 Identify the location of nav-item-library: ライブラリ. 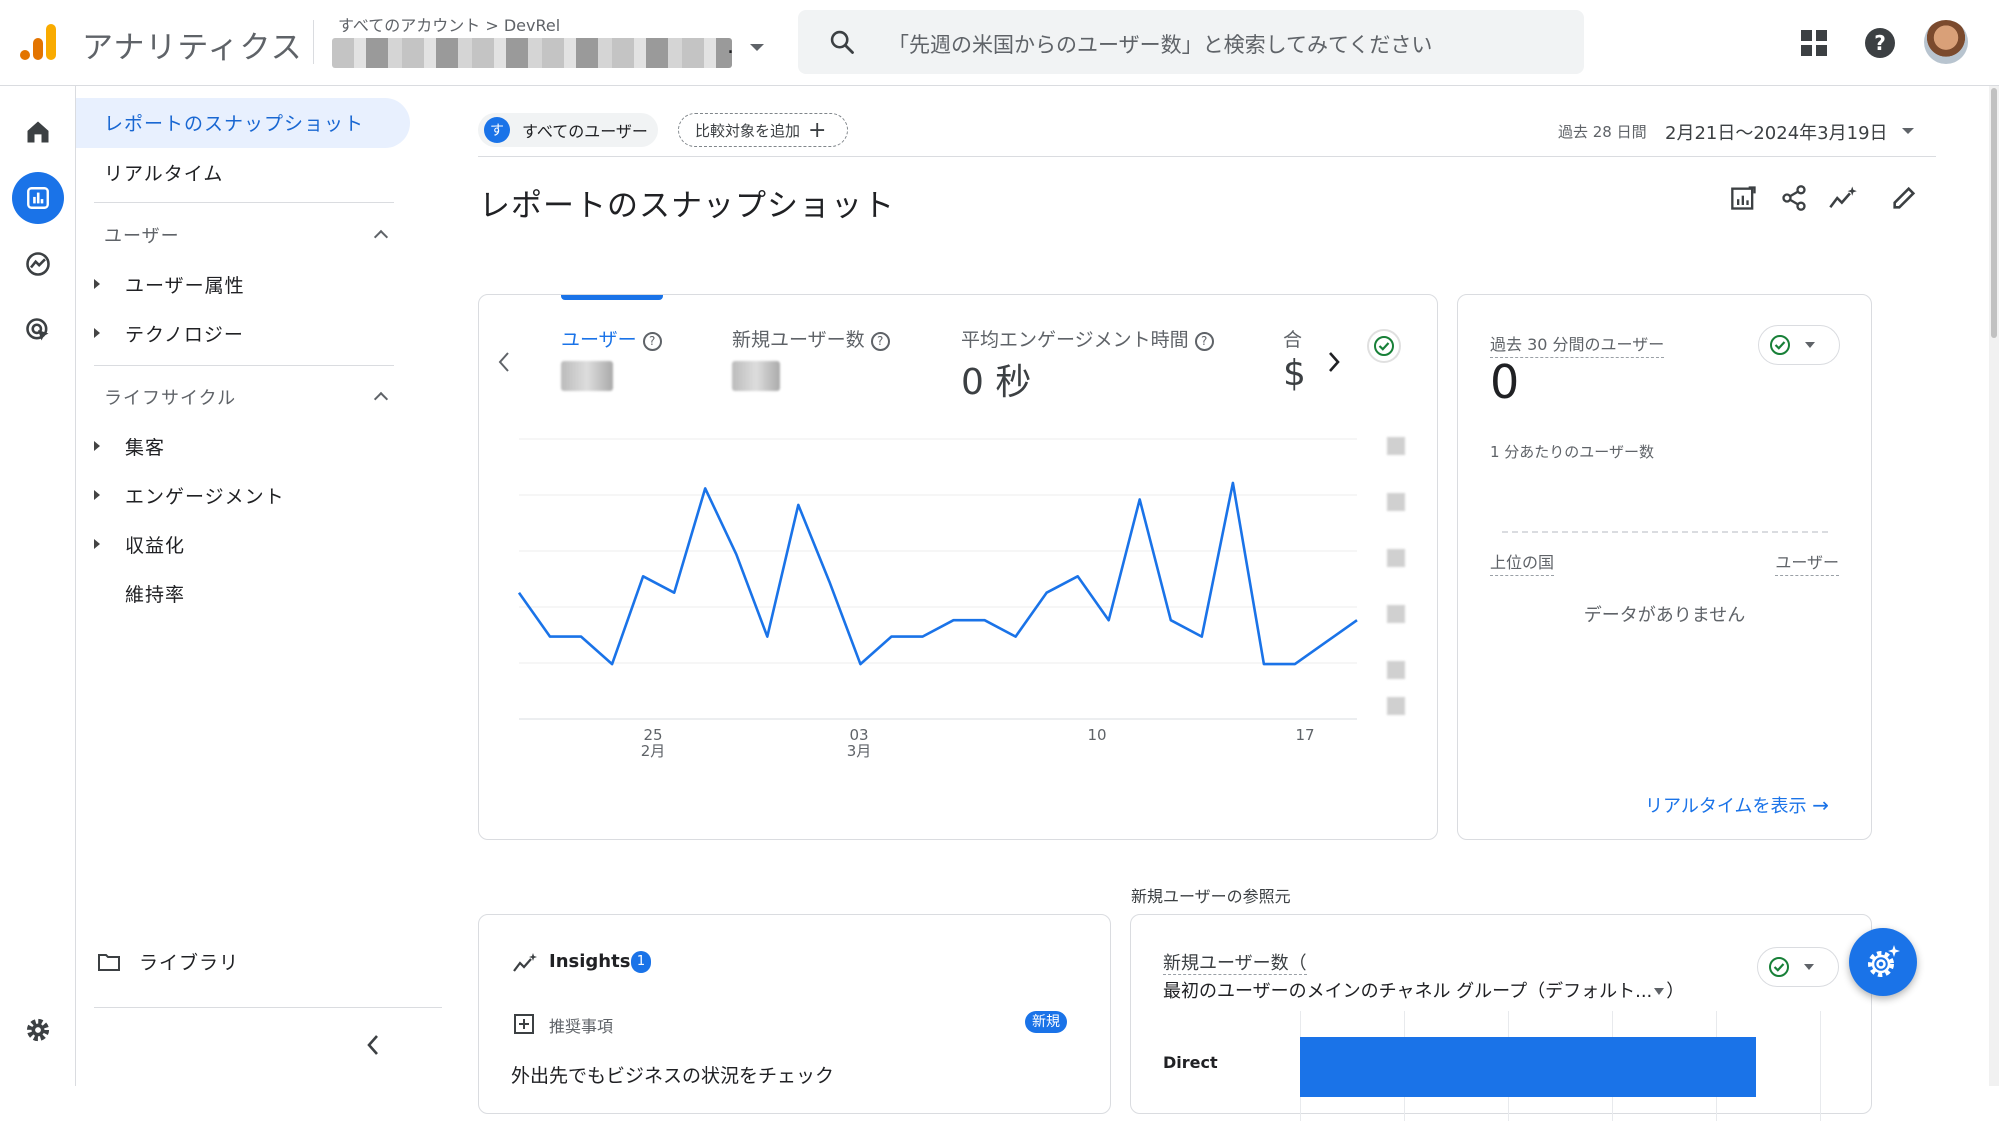
(189, 961).